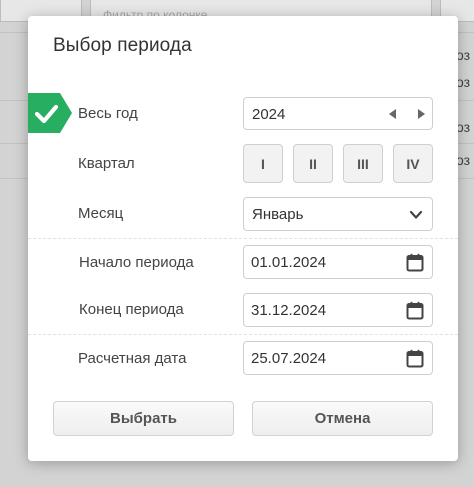 This screenshot has width=474, height=487. What do you see at coordinates (338, 310) in the screenshot?
I see `period-end-input: 31.12.2024` at bounding box center [338, 310].